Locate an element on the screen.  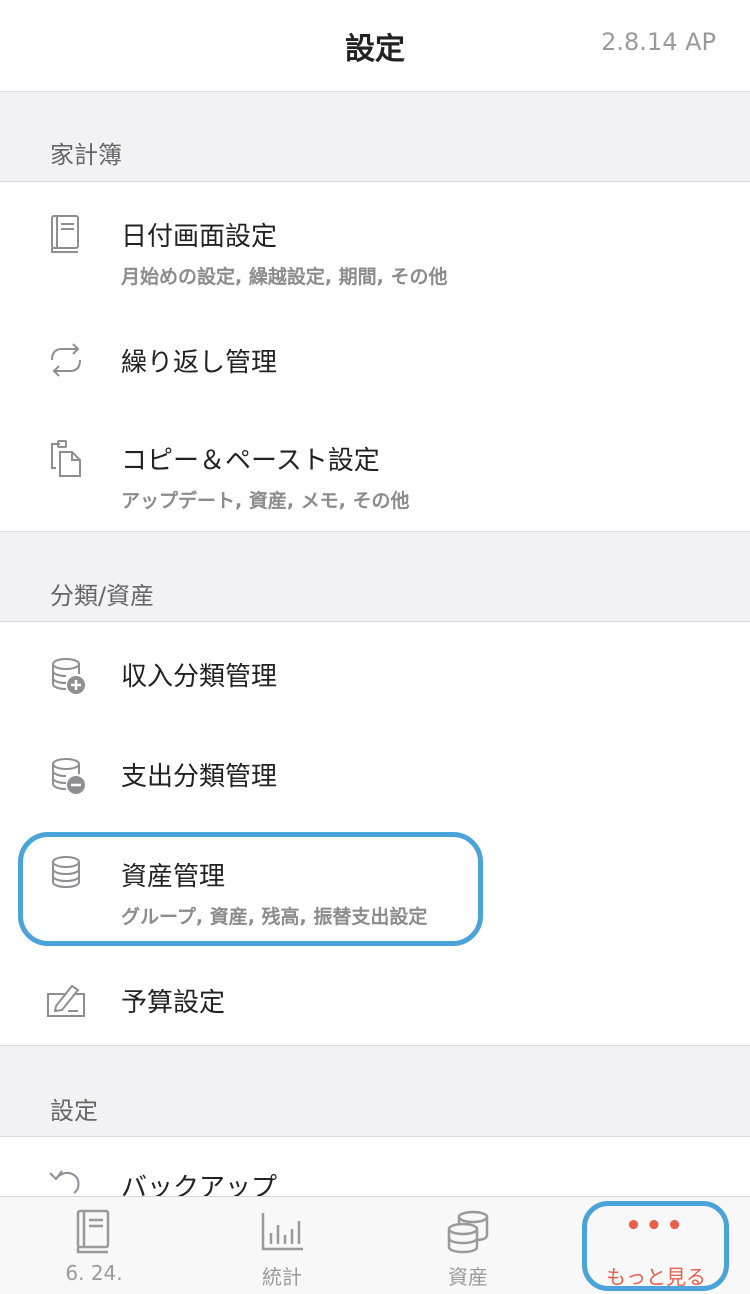
tab-calendar: 6. 24. is located at coordinates (94, 1245).